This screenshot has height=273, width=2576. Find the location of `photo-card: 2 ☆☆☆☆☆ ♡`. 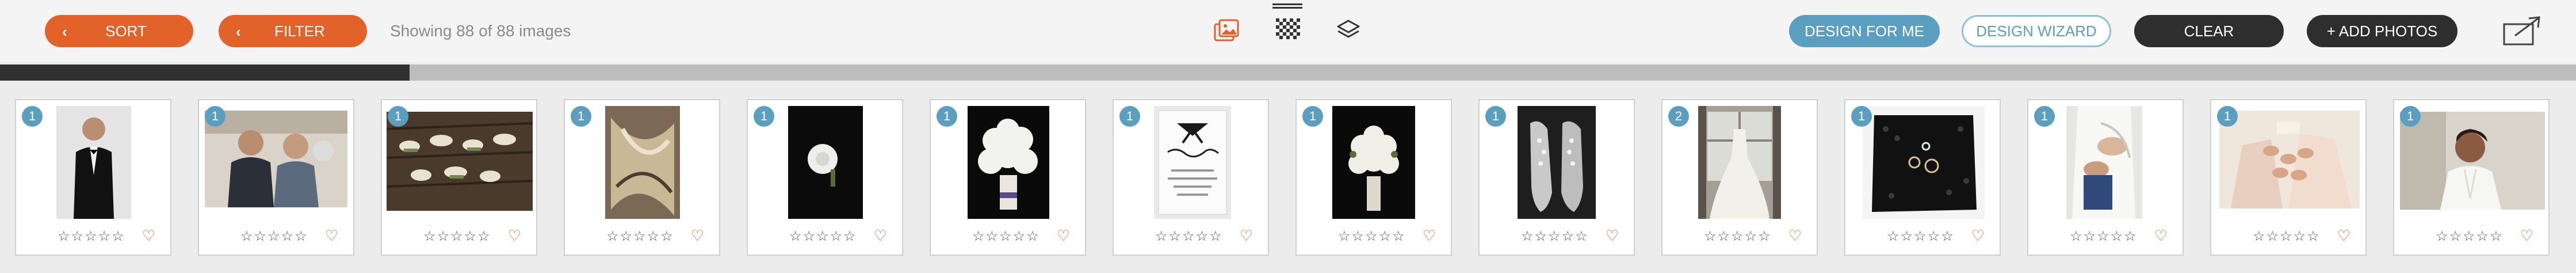

photo-card: 2 ☆☆☆☆☆ ♡ is located at coordinates (1739, 177).